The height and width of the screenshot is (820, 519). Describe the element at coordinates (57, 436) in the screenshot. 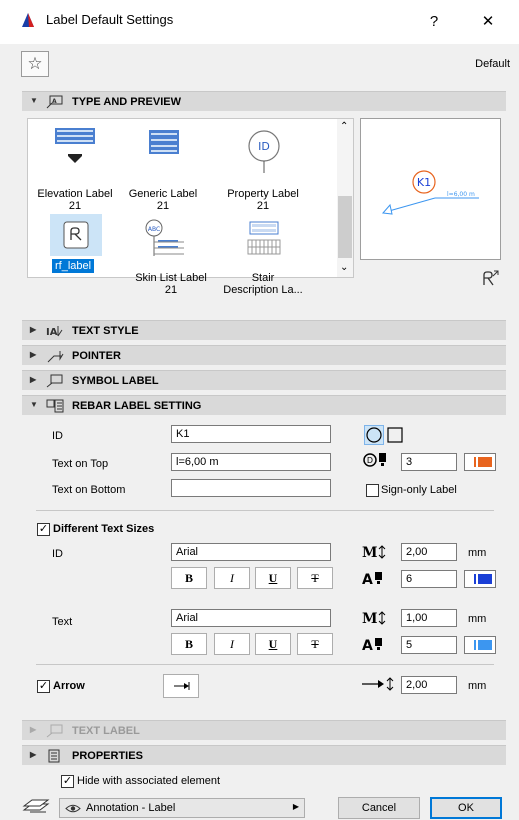

I see `id-label: ID` at that location.